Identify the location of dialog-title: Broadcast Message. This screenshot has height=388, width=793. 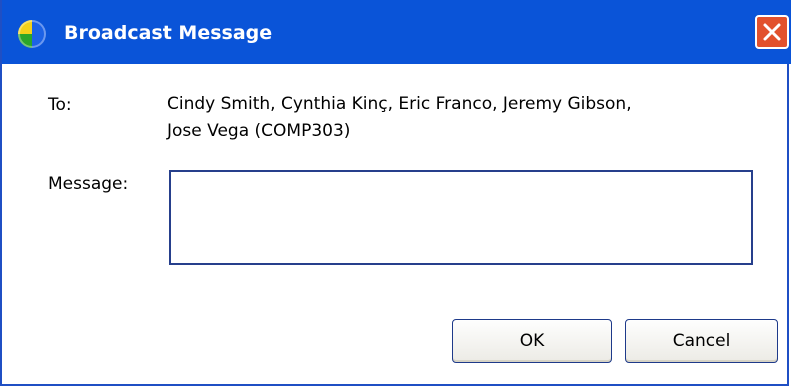
(168, 33).